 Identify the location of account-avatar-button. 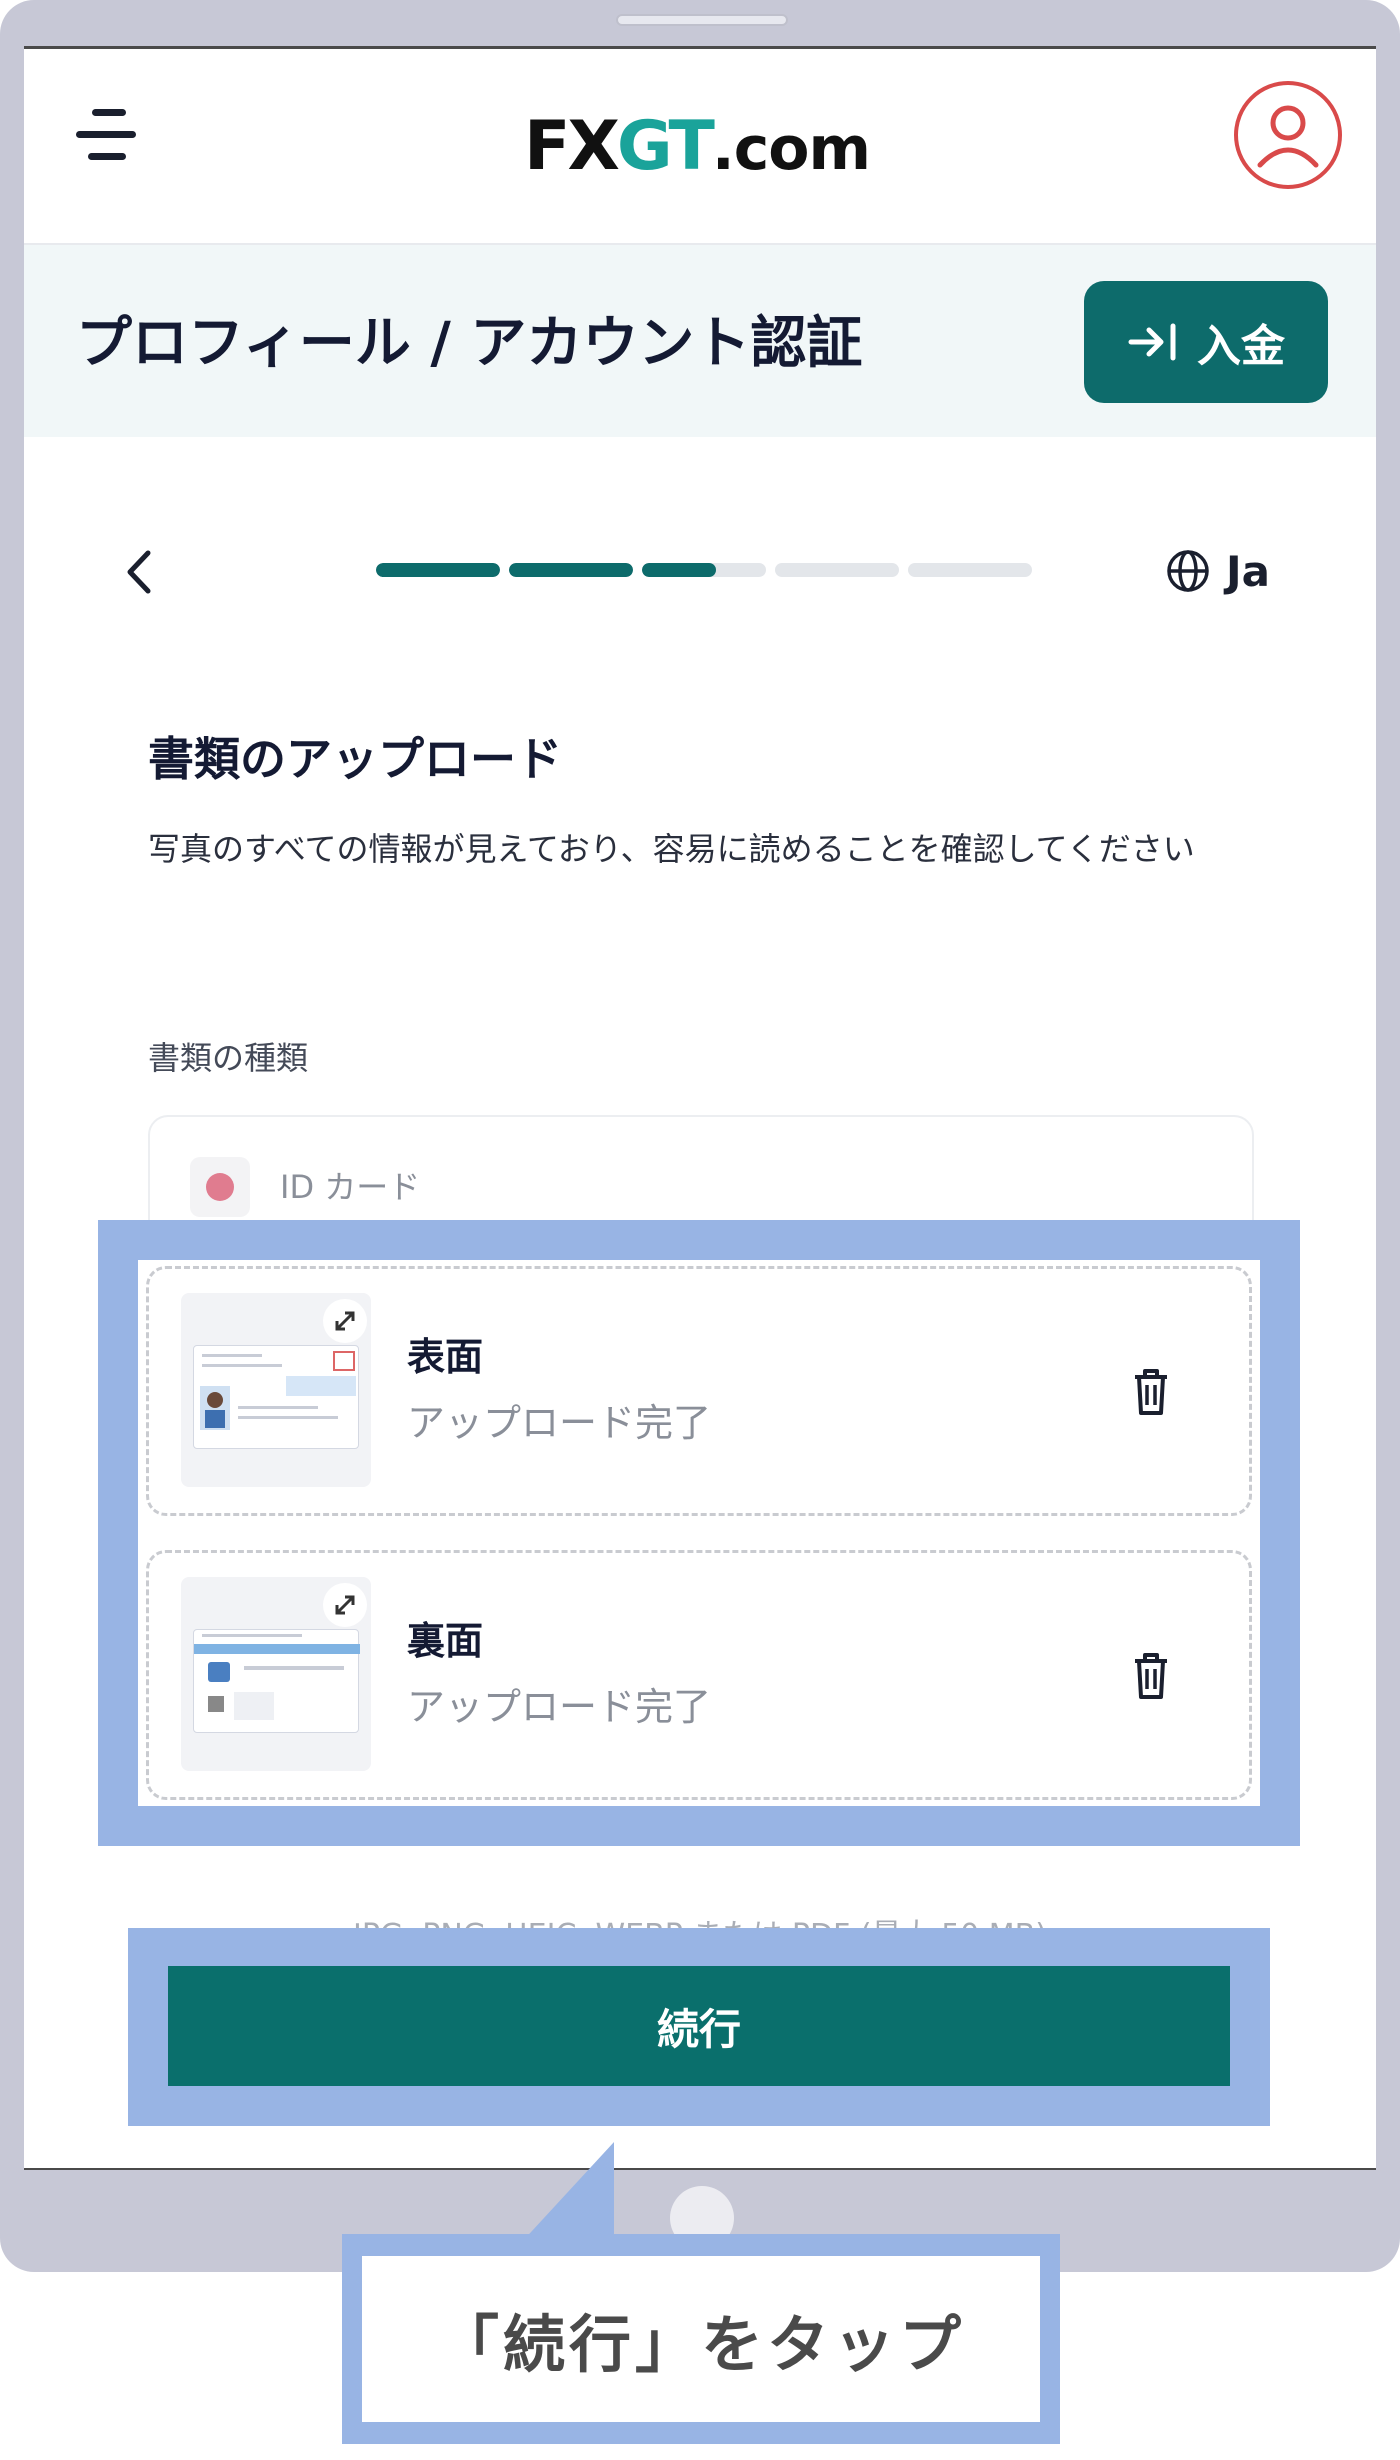
(1288, 135).